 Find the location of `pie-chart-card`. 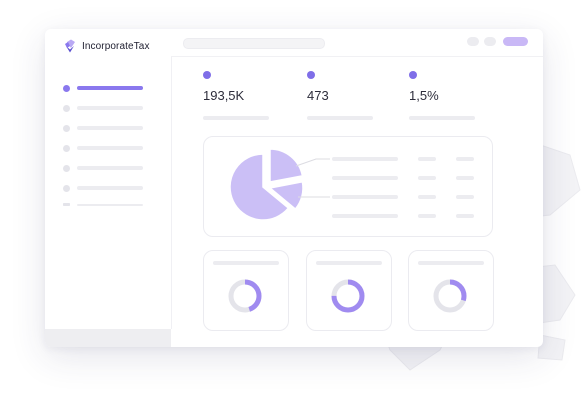

pie-chart-card is located at coordinates (348, 186).